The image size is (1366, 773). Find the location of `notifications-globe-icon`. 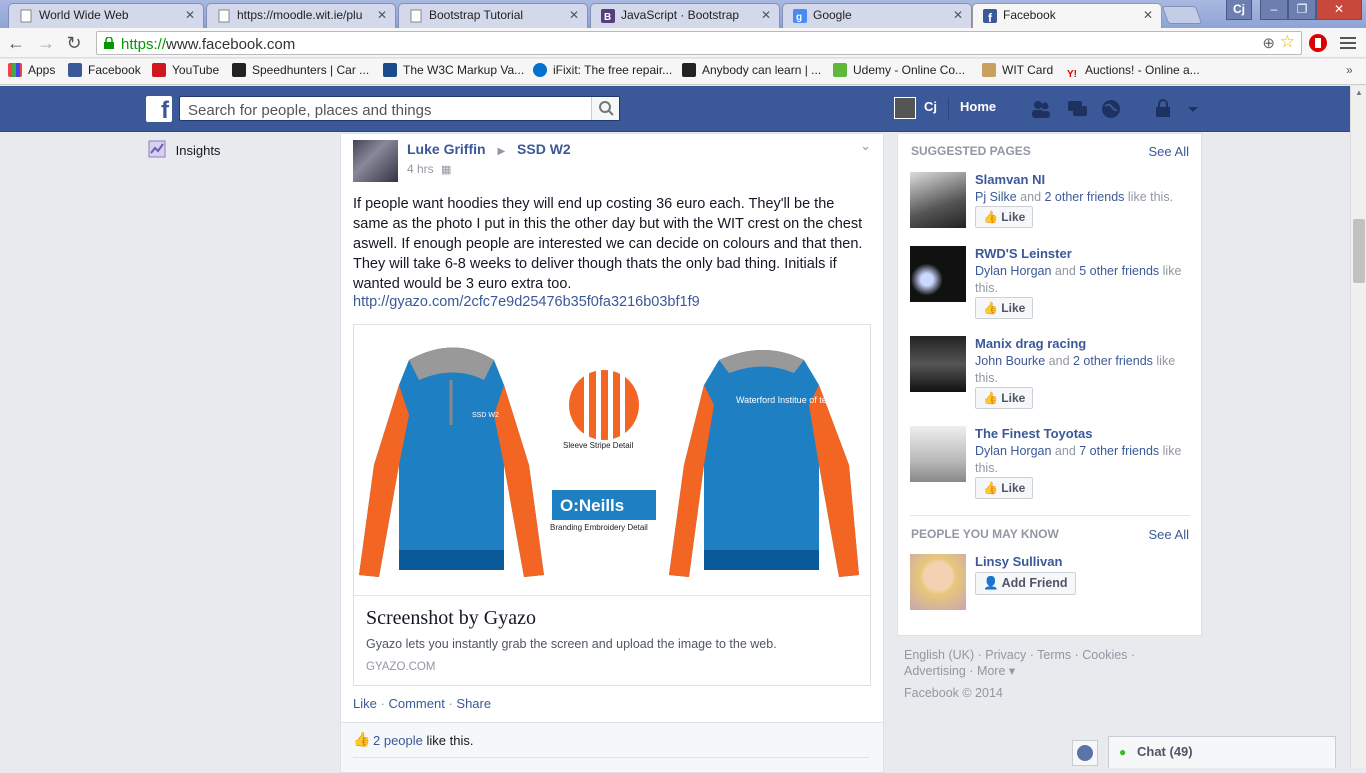

notifications-globe-icon is located at coordinates (1111, 109).